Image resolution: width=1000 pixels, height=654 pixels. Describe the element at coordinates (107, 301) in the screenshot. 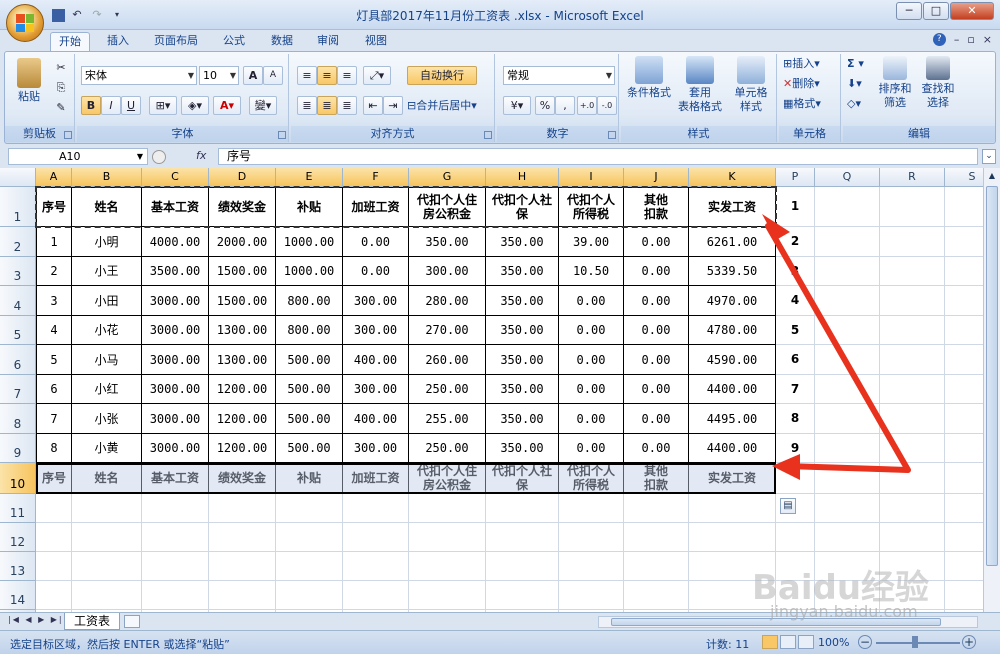

I see `data-row-cell: 小田` at that location.